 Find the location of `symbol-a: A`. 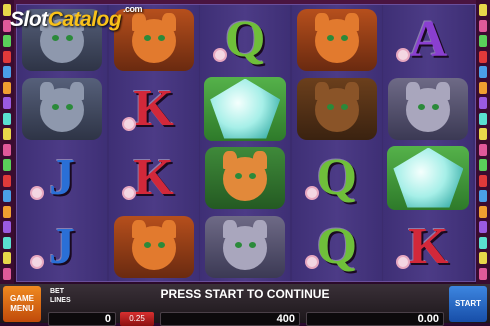

symbol-a: A is located at coordinates (428, 39).